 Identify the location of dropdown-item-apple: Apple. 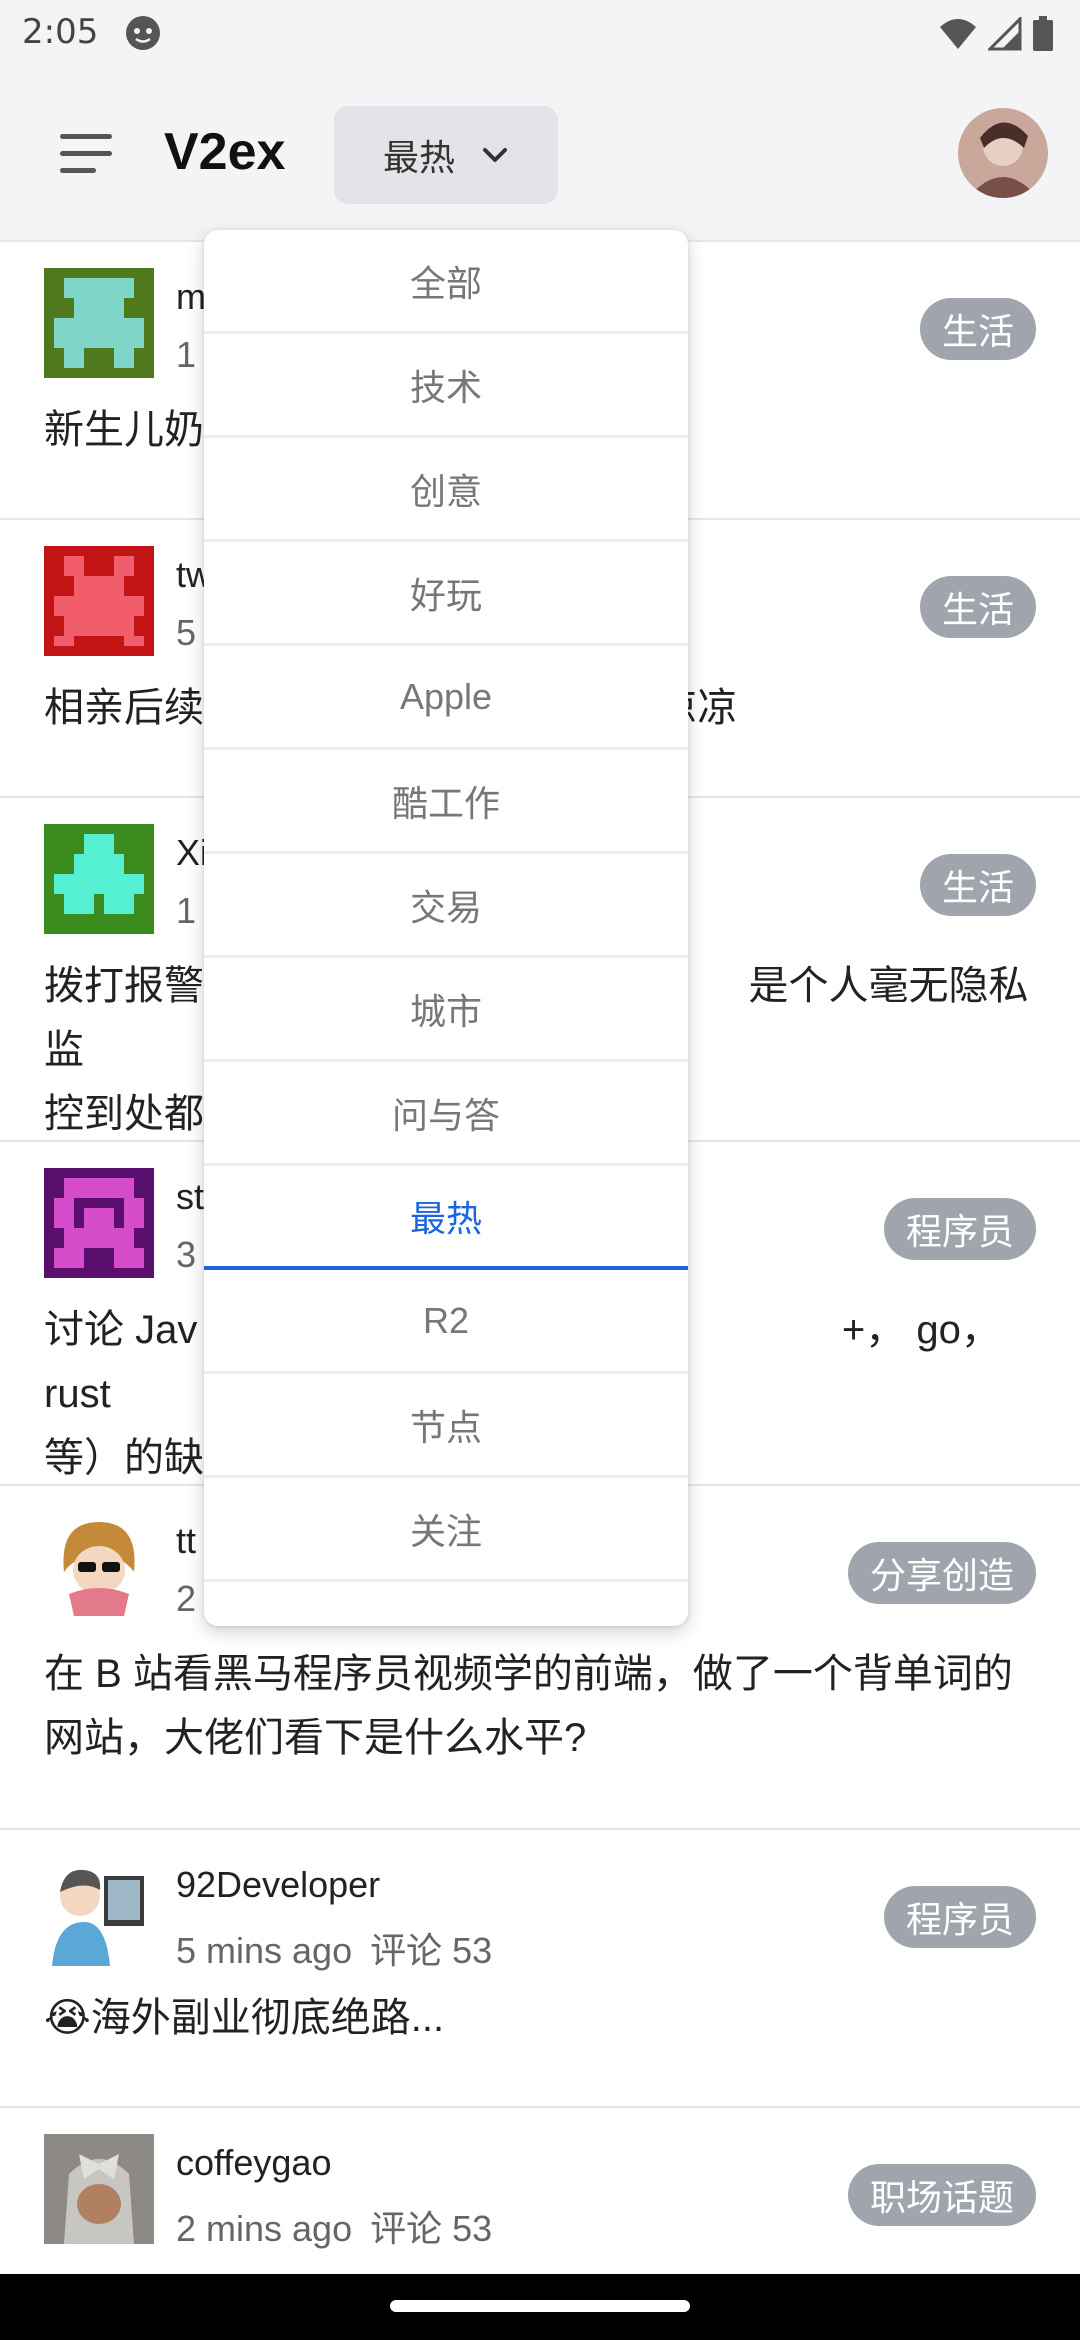
(446, 698).